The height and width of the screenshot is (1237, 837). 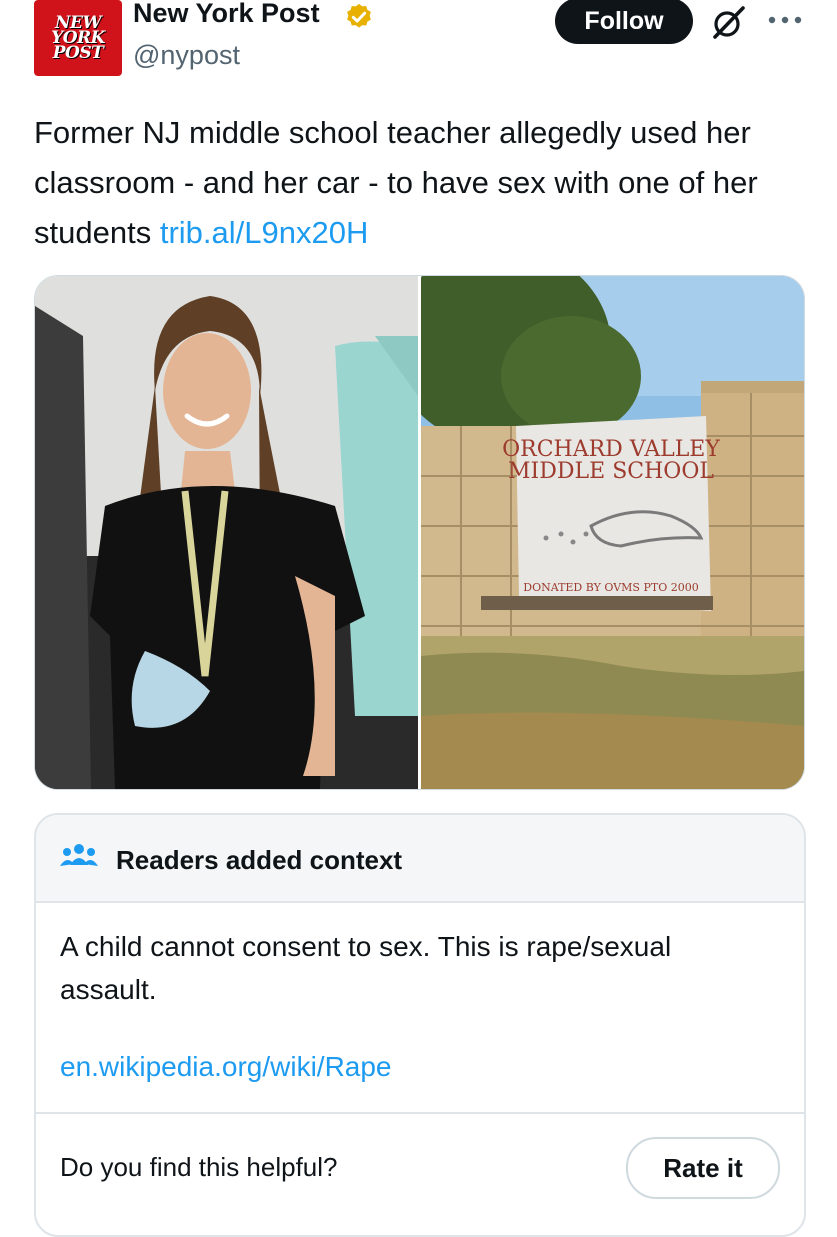 What do you see at coordinates (611, 471) in the screenshot?
I see `sign-line-2: MIDDLE SCHOOL` at bounding box center [611, 471].